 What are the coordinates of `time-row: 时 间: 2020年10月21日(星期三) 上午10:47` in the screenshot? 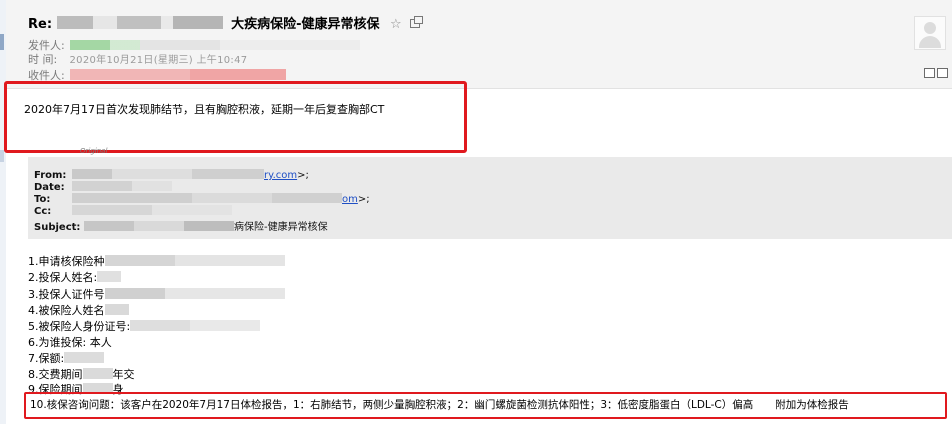 It's located at (137, 59).